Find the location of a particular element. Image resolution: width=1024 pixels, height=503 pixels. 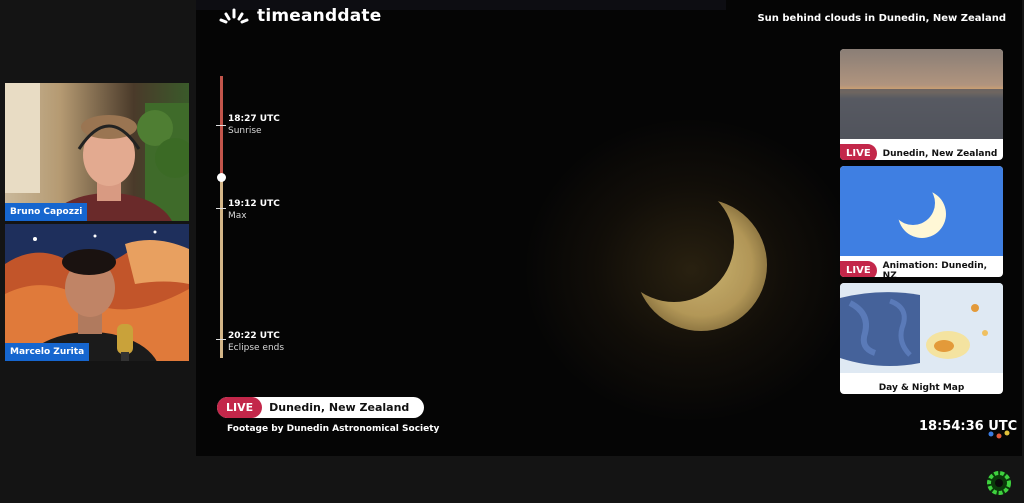

card-caption-row: Day & Night Map is located at coordinates (921, 385).